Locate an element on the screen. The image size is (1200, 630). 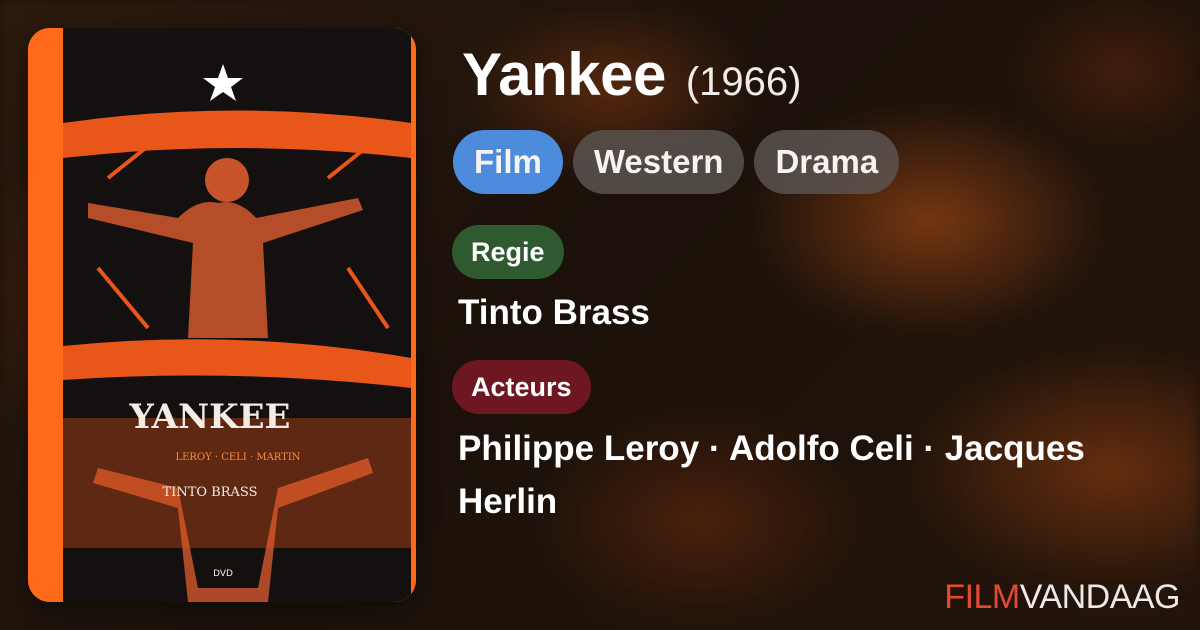
genre-chip-western: Western is located at coordinates (658, 162).